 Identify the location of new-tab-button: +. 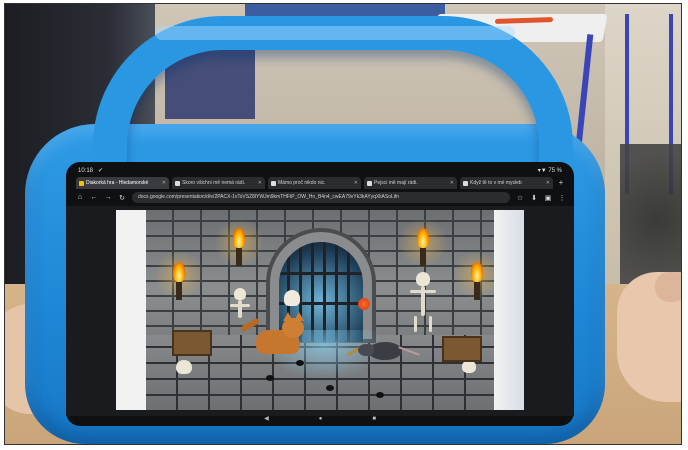
(561, 183).